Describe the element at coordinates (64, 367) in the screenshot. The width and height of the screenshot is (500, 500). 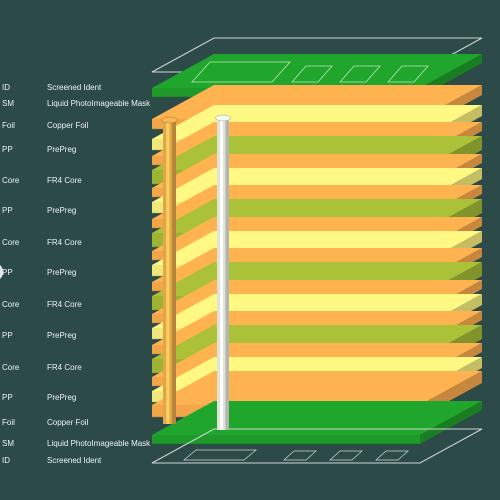
I see `layer-description-11: FR4 Core` at that location.